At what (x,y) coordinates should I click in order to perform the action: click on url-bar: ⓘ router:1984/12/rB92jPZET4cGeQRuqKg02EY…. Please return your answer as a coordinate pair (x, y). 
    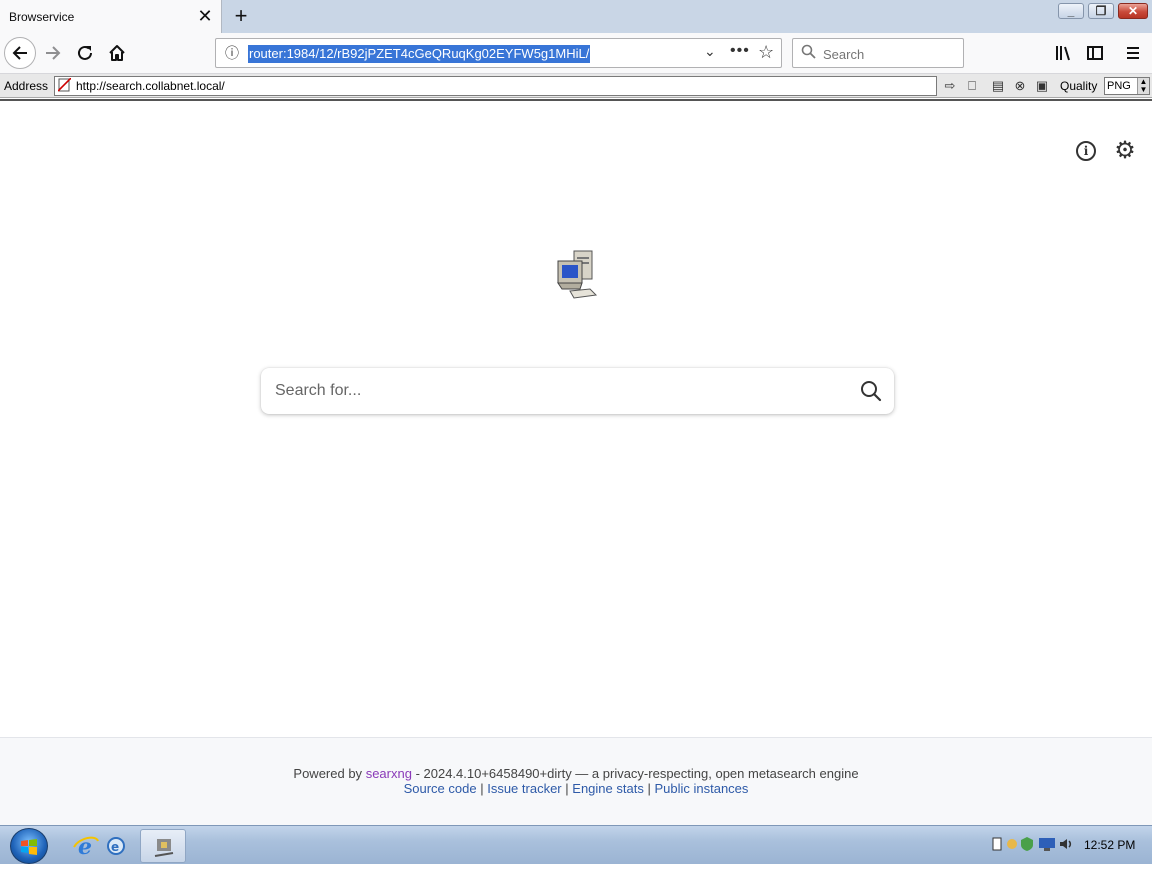
    Looking at the image, I should click on (498, 53).